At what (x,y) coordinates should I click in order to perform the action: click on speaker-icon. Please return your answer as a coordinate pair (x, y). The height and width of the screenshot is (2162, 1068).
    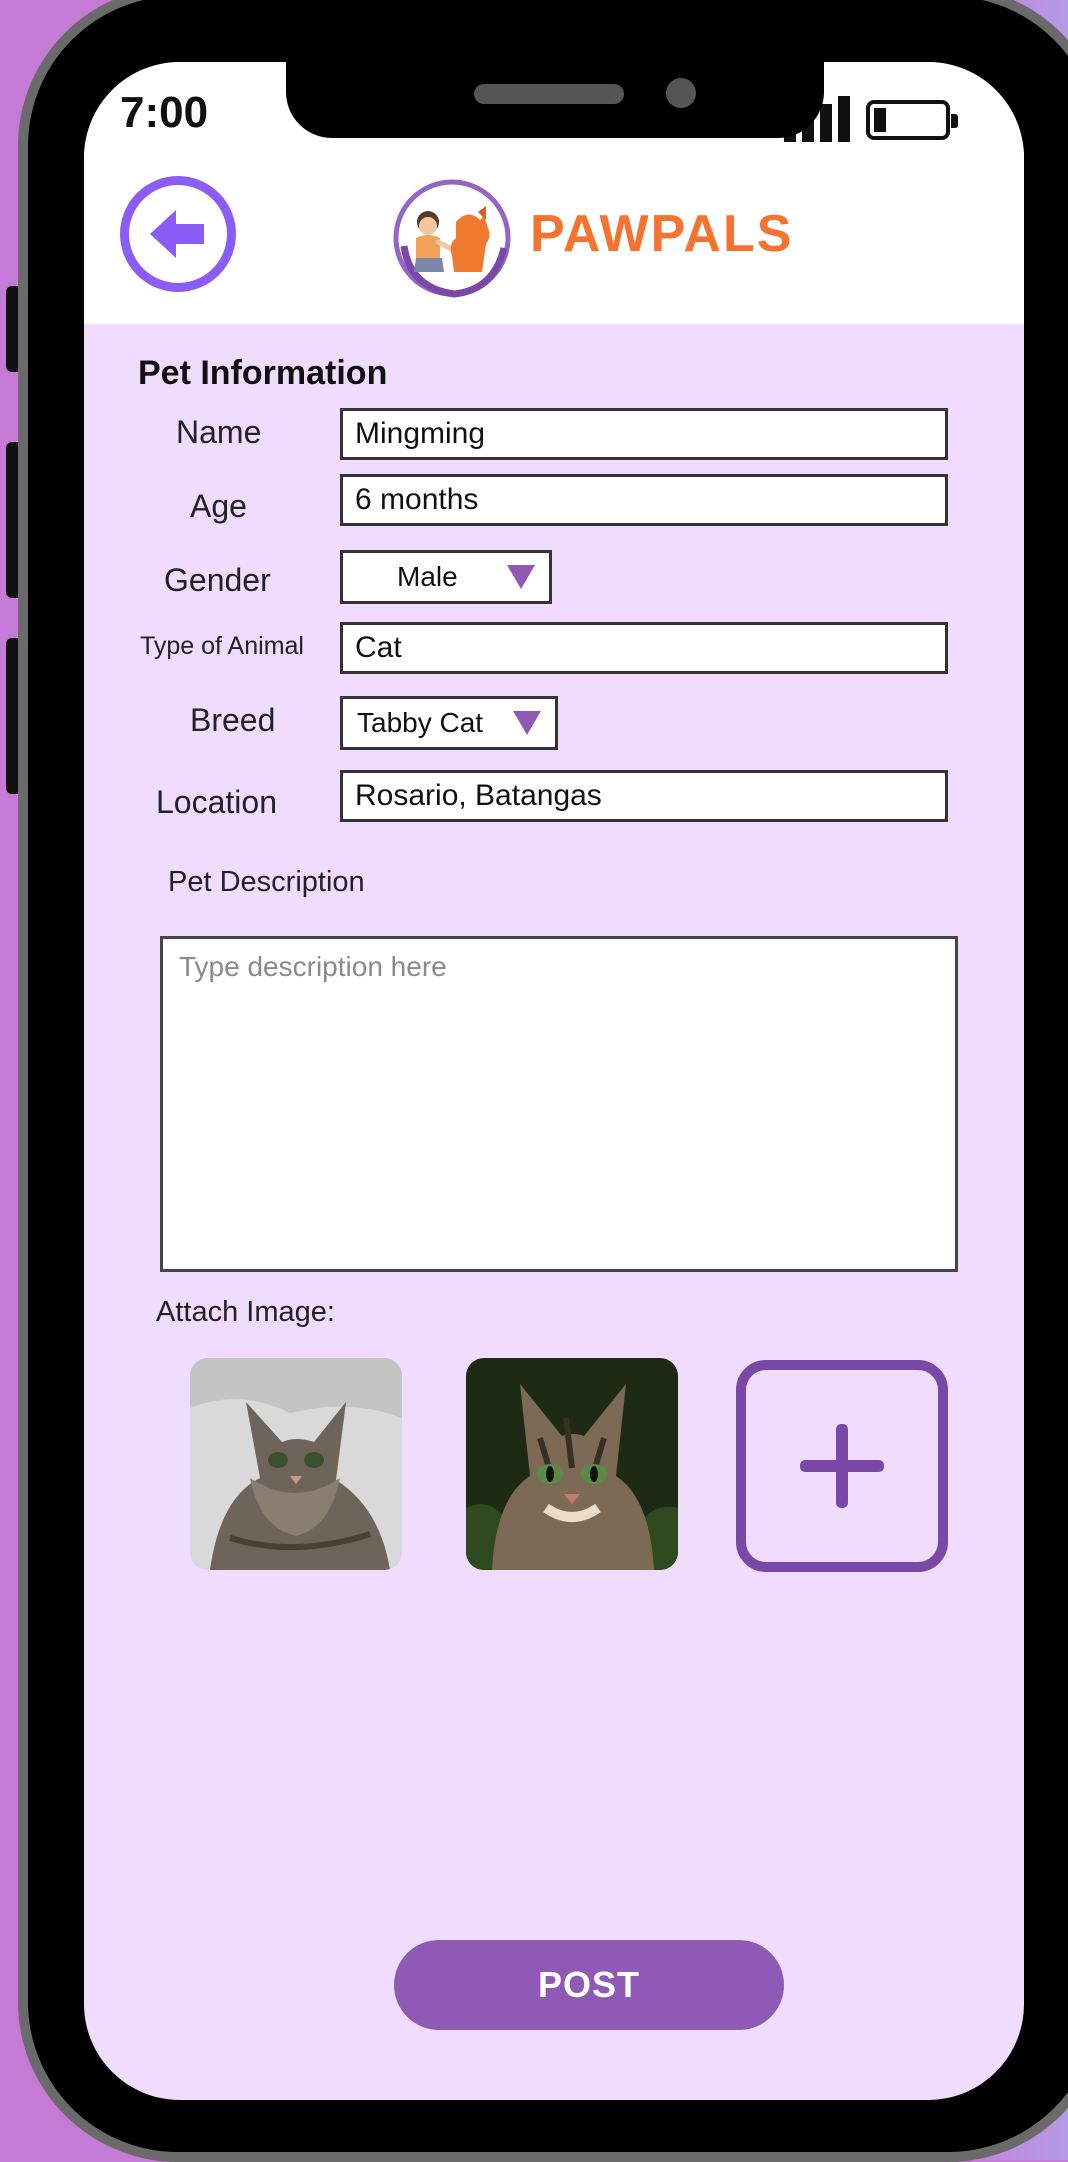
    Looking at the image, I should click on (549, 94).